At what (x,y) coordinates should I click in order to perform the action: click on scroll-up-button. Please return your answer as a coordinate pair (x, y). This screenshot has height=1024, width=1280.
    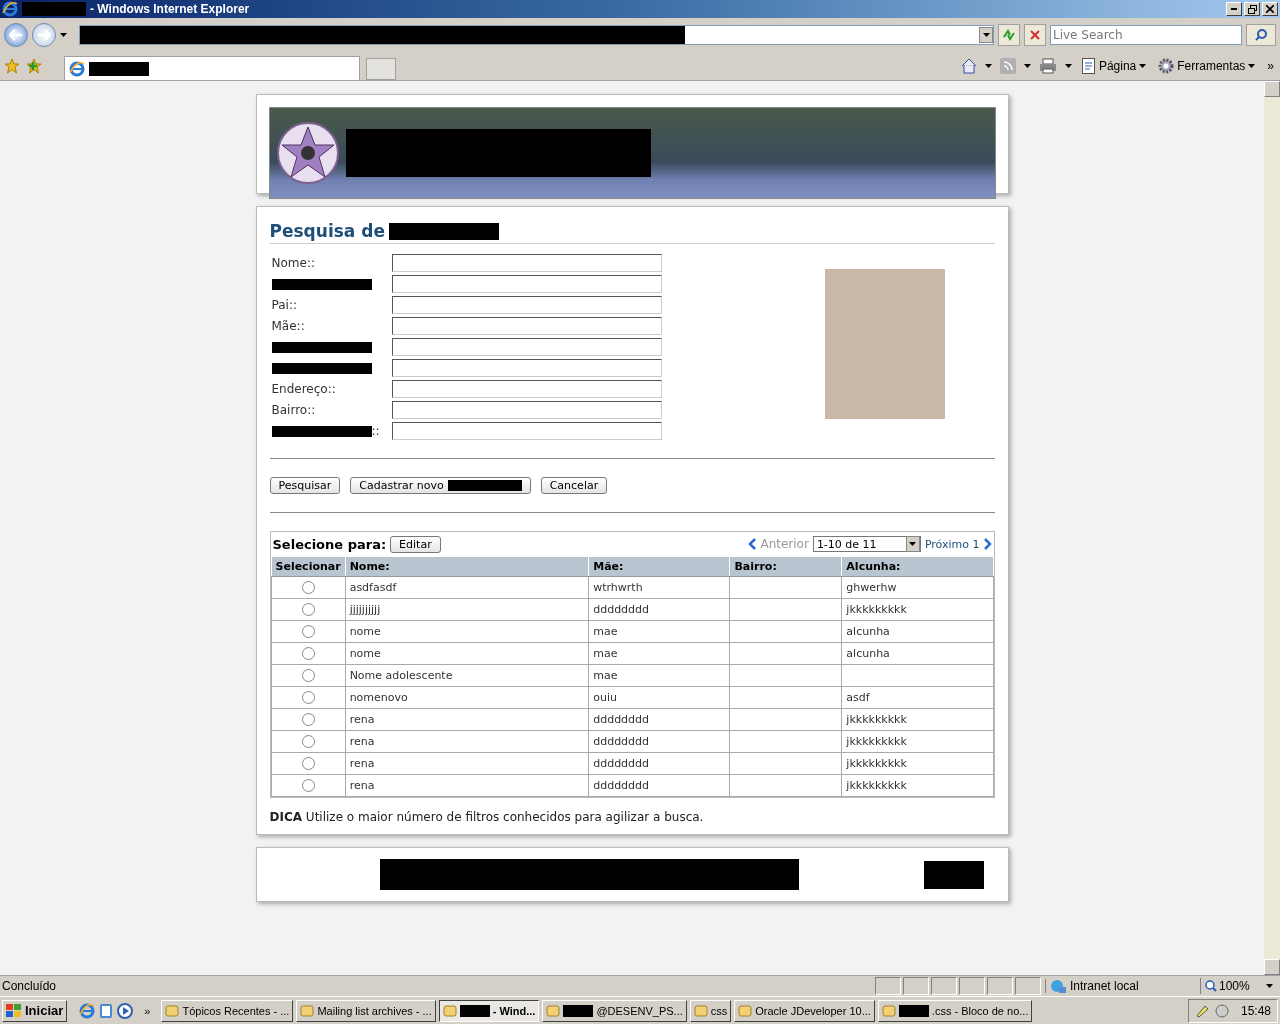
    Looking at the image, I should click on (1272, 89).